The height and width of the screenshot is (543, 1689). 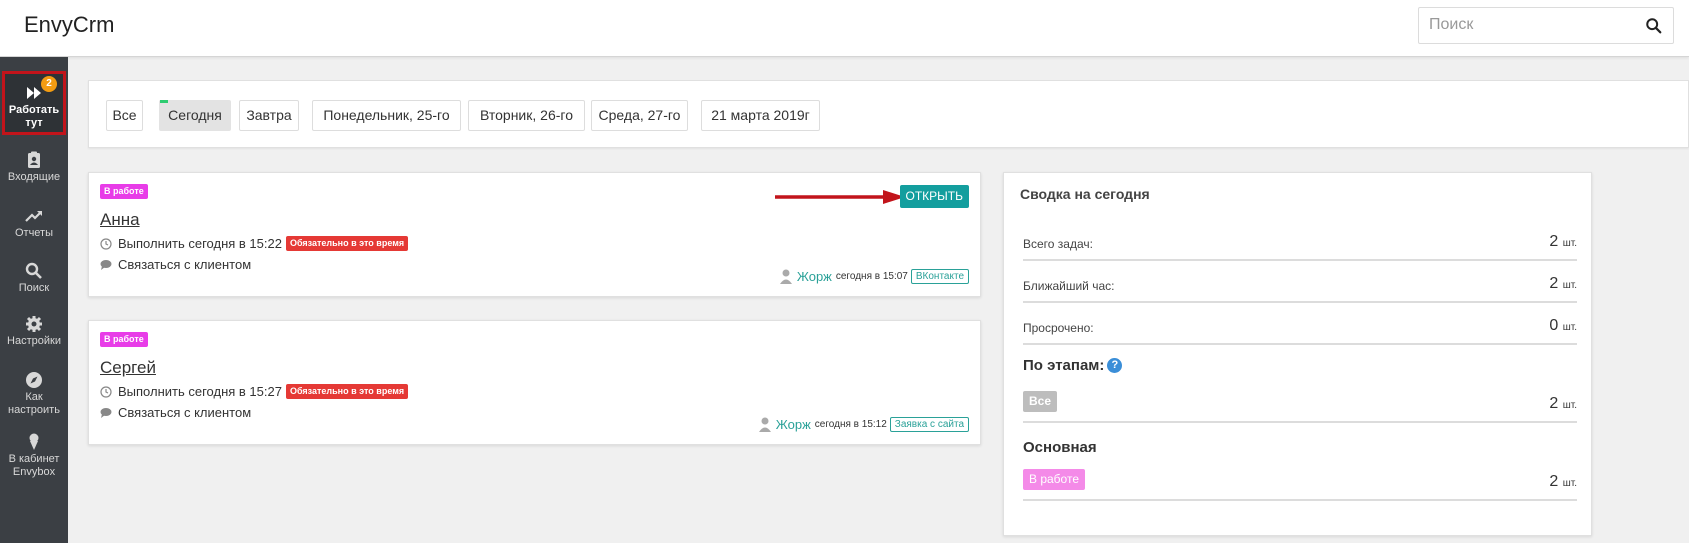 What do you see at coordinates (1529, 25) in the screenshot?
I see `search-input` at bounding box center [1529, 25].